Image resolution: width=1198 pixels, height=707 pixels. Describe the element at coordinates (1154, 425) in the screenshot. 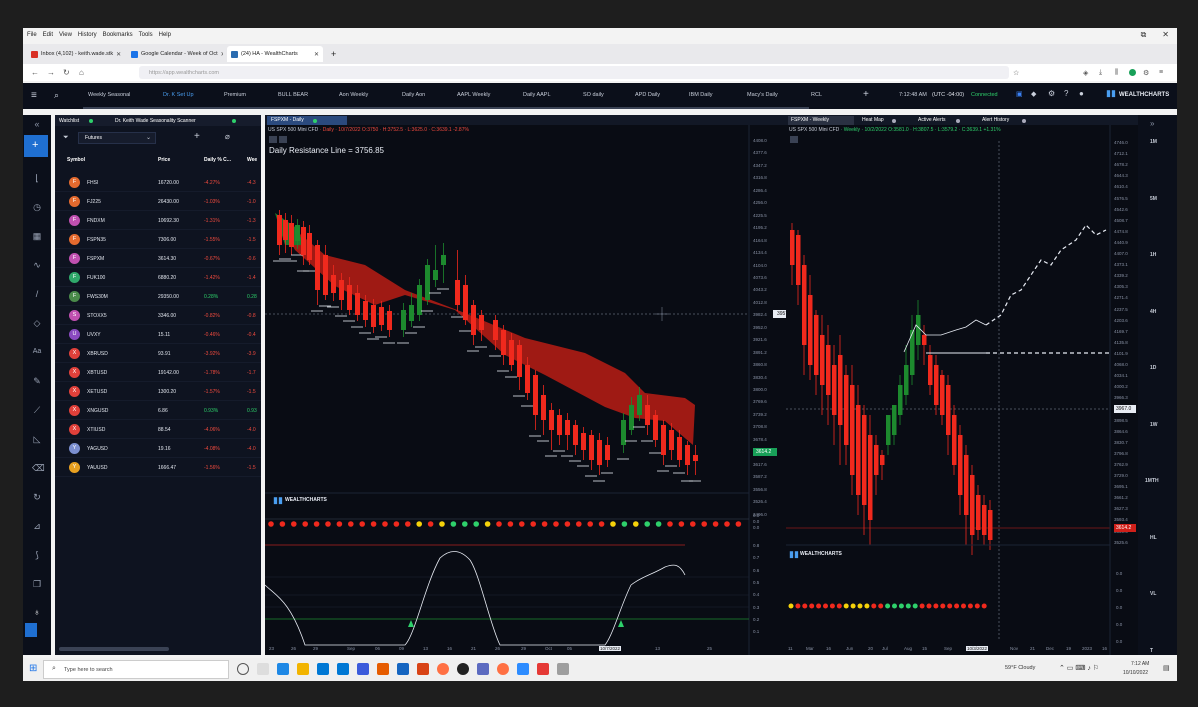

I see `timeframe-1w: 1W` at that location.